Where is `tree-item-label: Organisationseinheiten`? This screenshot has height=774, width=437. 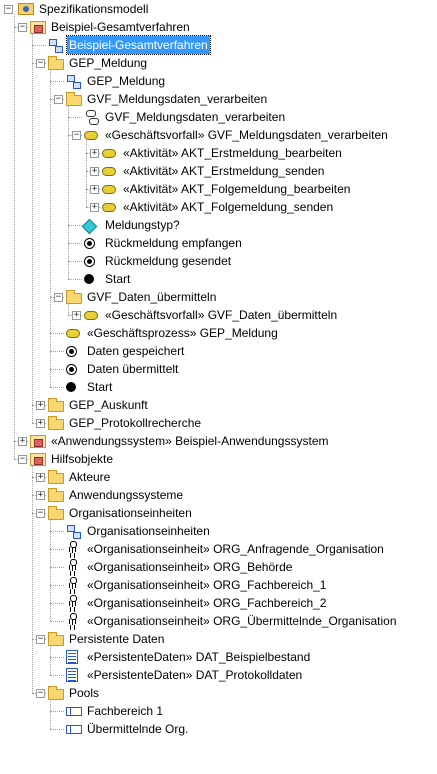 tree-item-label: Organisationseinheiten is located at coordinates (130, 513).